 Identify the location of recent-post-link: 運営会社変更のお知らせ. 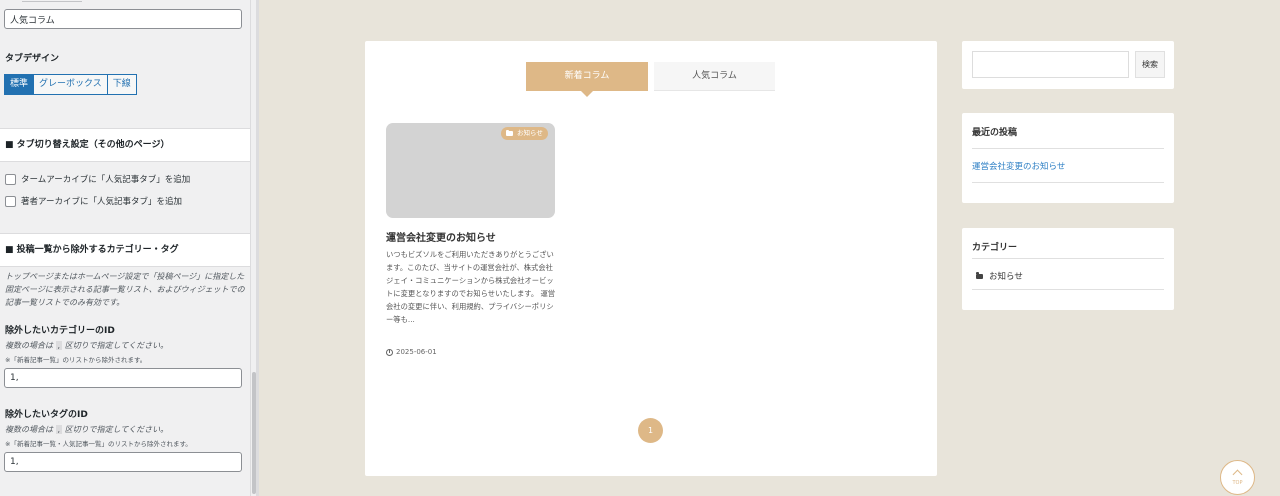
(1018, 166).